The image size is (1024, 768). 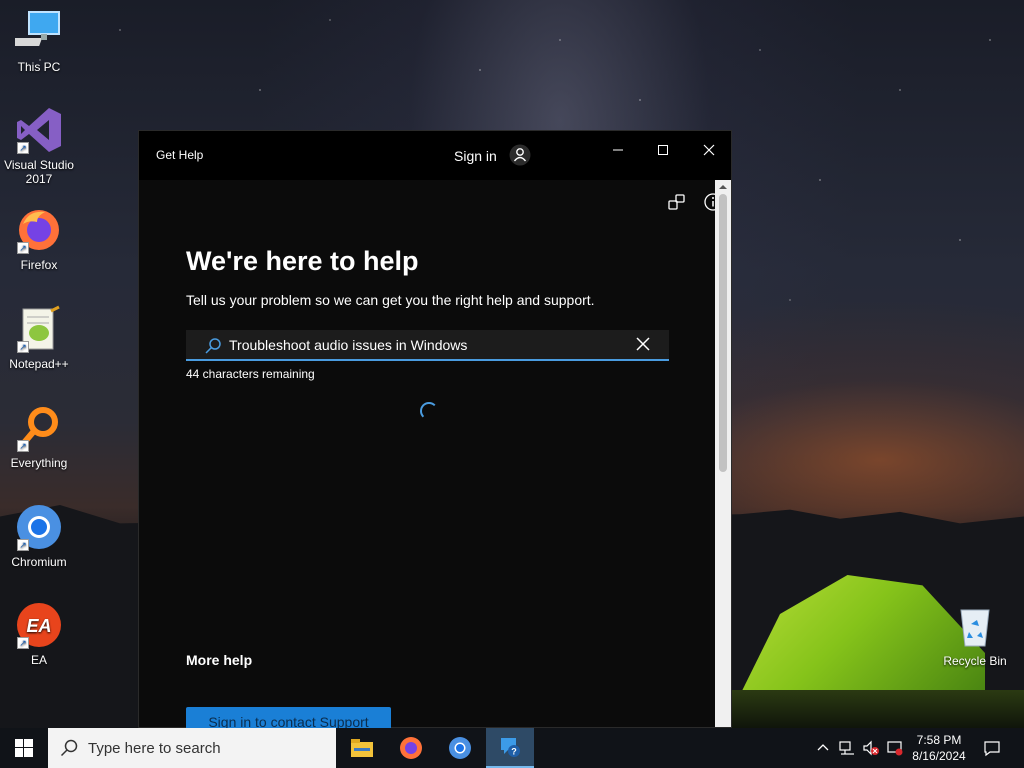 I want to click on desktop-icon-visual-studio: ↗ Visual Studio 2017, so click(x=39, y=146).